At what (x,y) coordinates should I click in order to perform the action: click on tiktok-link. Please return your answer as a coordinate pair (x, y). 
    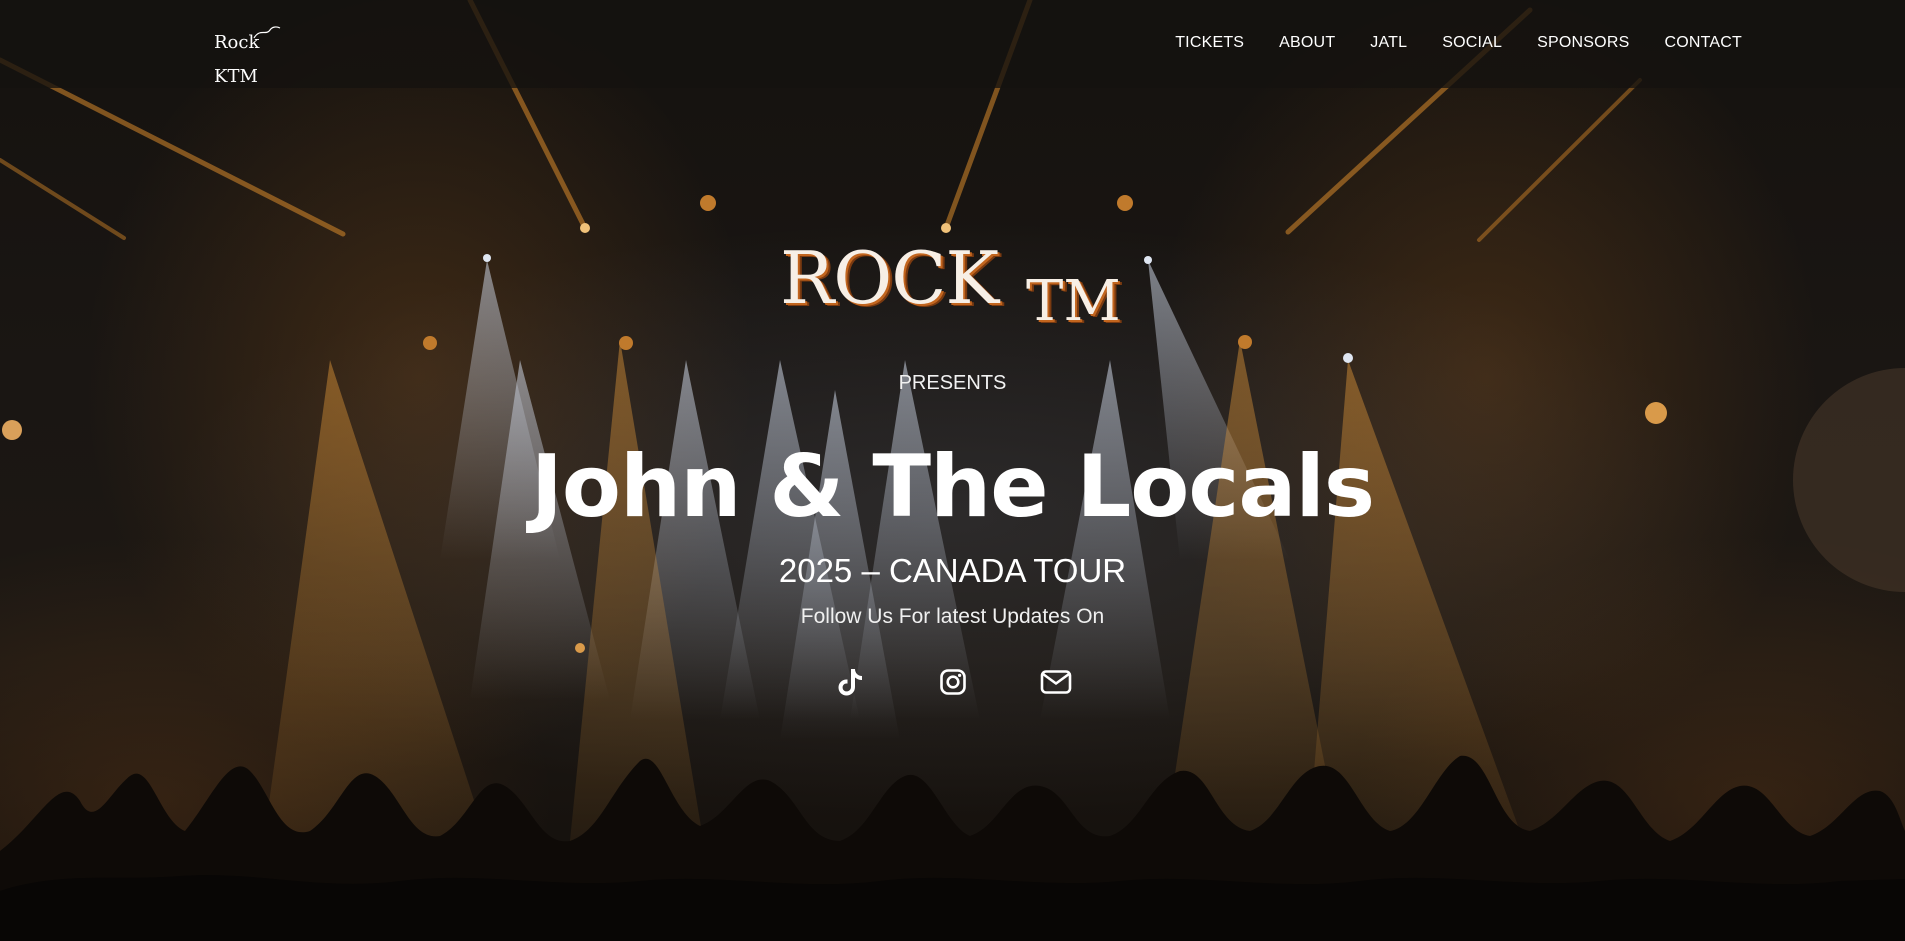
    Looking at the image, I should click on (850, 682).